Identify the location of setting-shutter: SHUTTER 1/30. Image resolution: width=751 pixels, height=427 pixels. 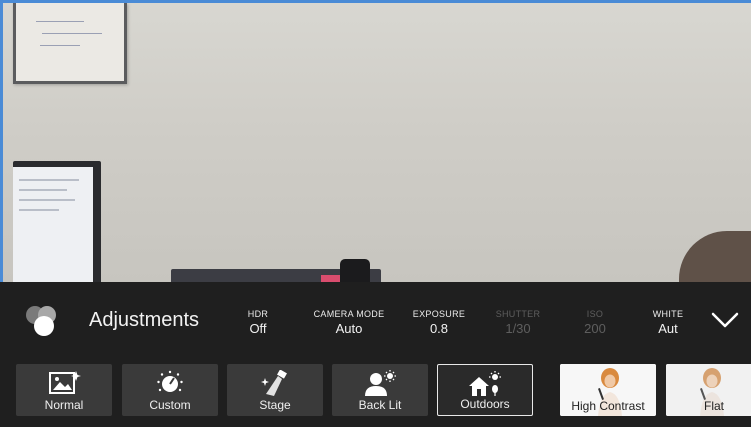
(518, 322).